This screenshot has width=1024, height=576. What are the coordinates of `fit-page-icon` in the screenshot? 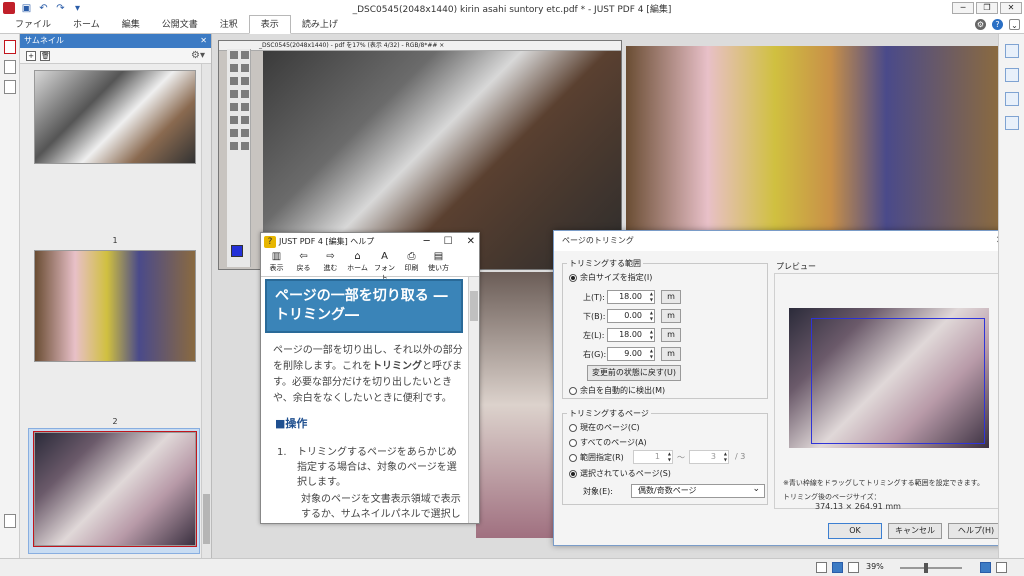 It's located at (853, 567).